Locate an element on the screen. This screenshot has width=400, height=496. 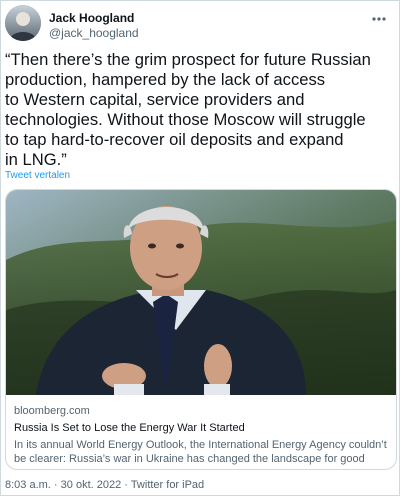
avatar-image is located at coordinates (23, 23).